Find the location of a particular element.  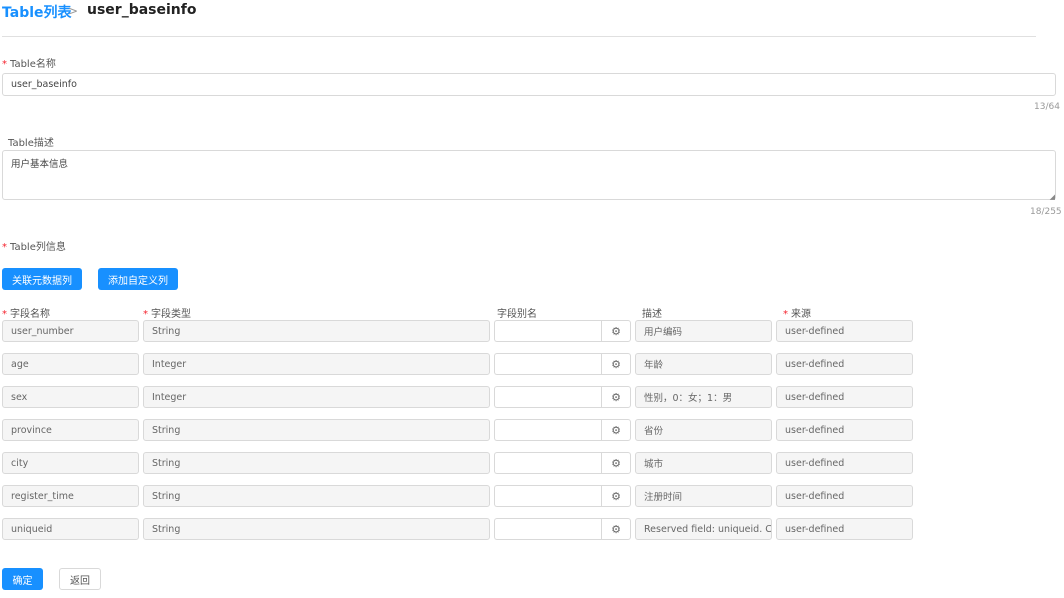

link-metadata-columns-button: 关联元数据列 is located at coordinates (42, 279).